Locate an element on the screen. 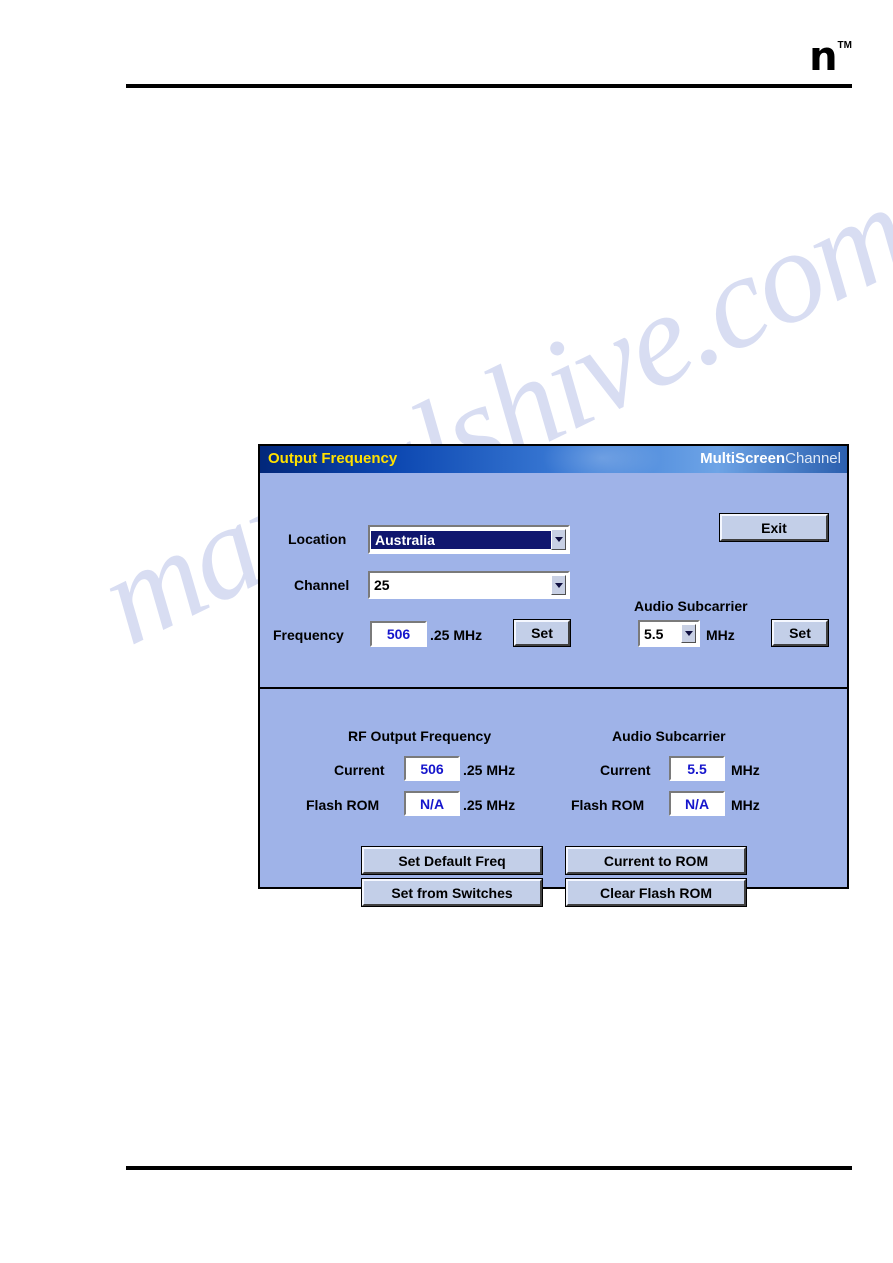 This screenshot has width=893, height=1263. audio-subcarrier-heading: Audio Subcarrier is located at coordinates (691, 606).